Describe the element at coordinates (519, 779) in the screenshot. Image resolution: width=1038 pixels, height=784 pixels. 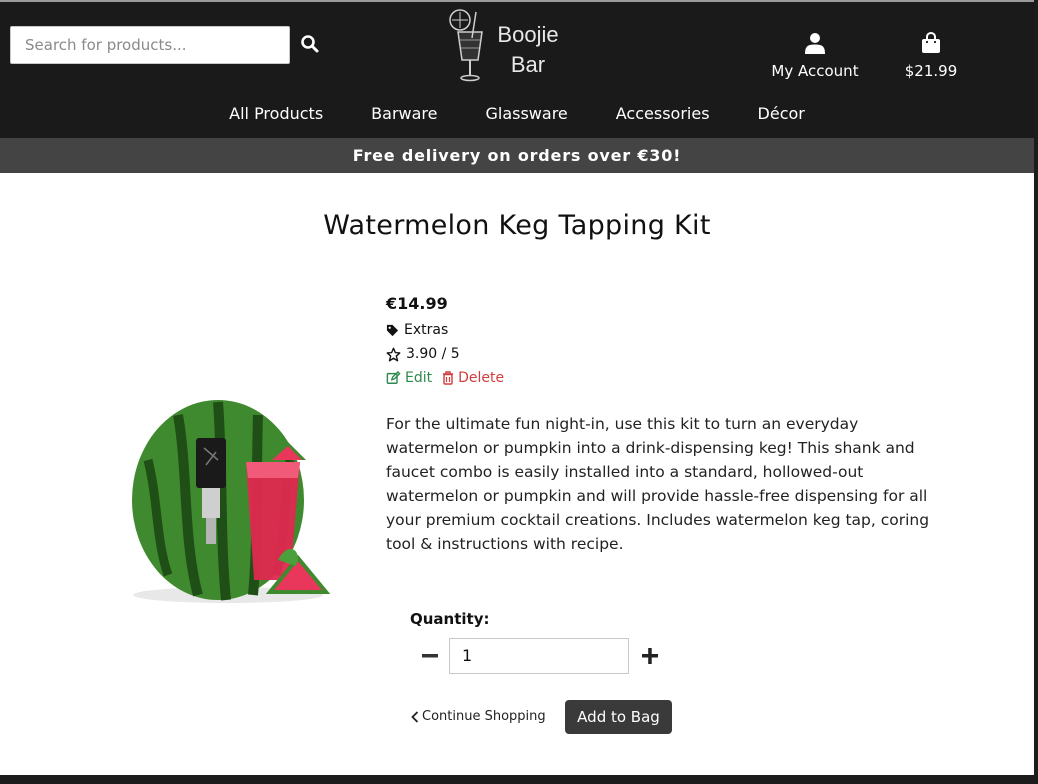
I see `footer-edge` at that location.